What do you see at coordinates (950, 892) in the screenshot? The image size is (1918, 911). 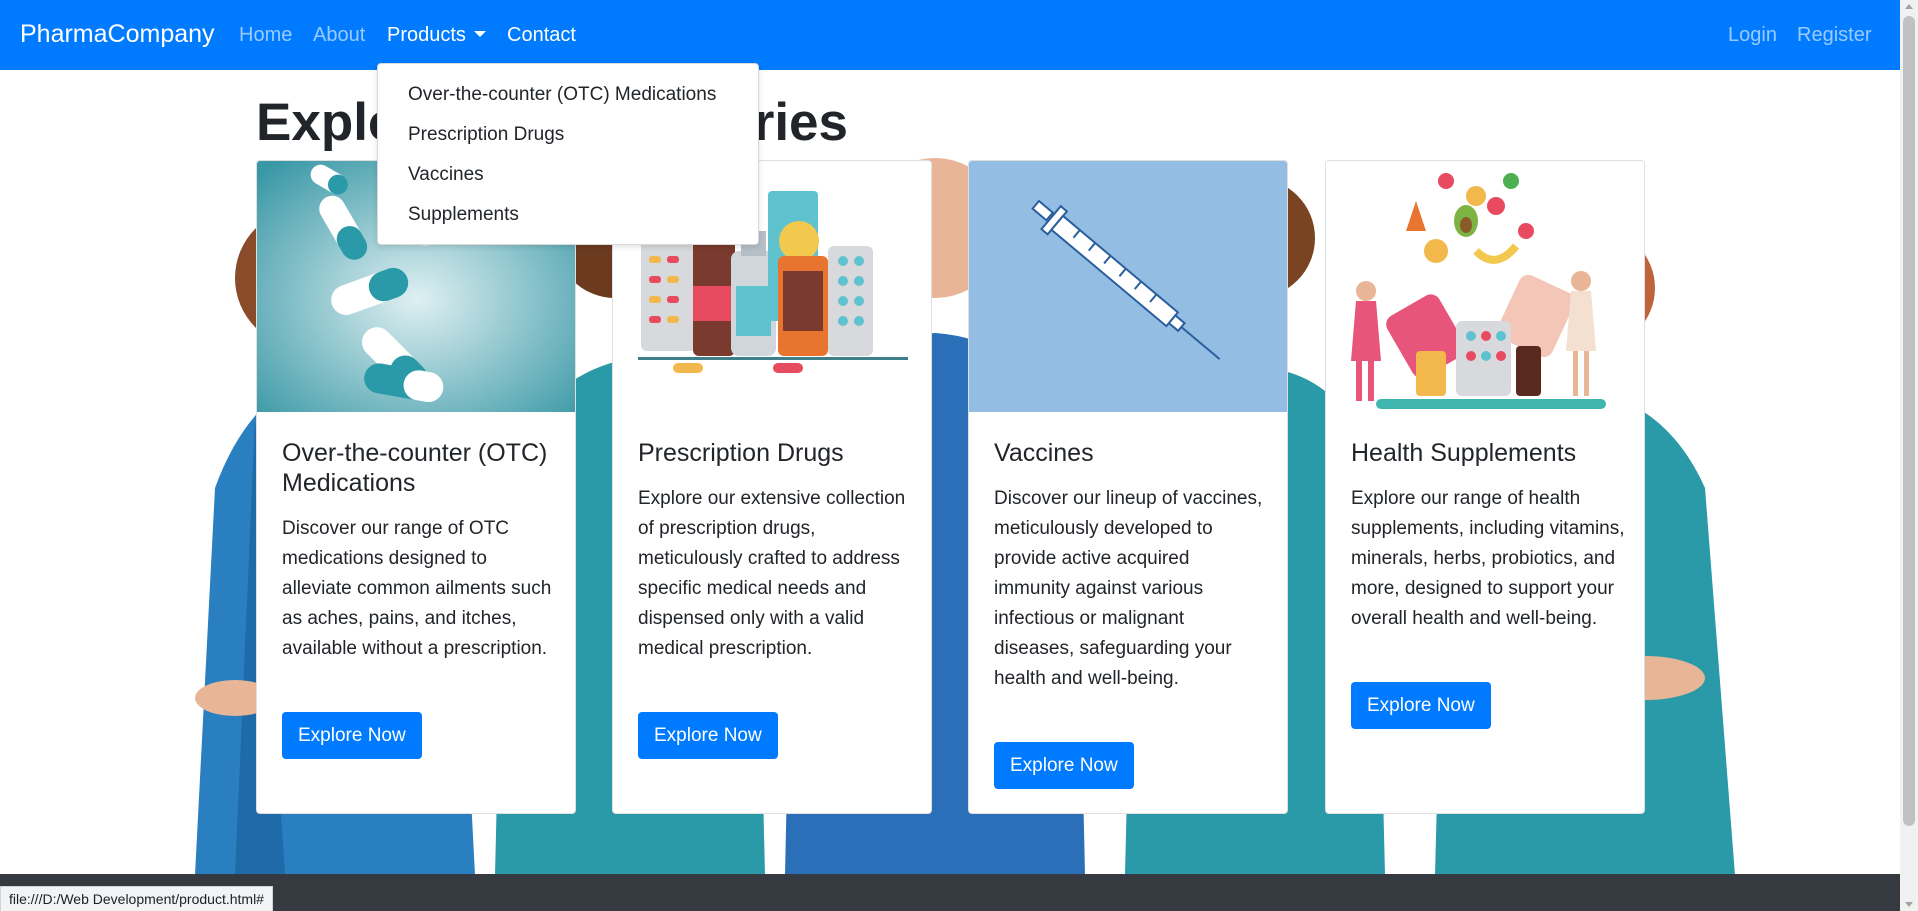 I see `footer` at bounding box center [950, 892].